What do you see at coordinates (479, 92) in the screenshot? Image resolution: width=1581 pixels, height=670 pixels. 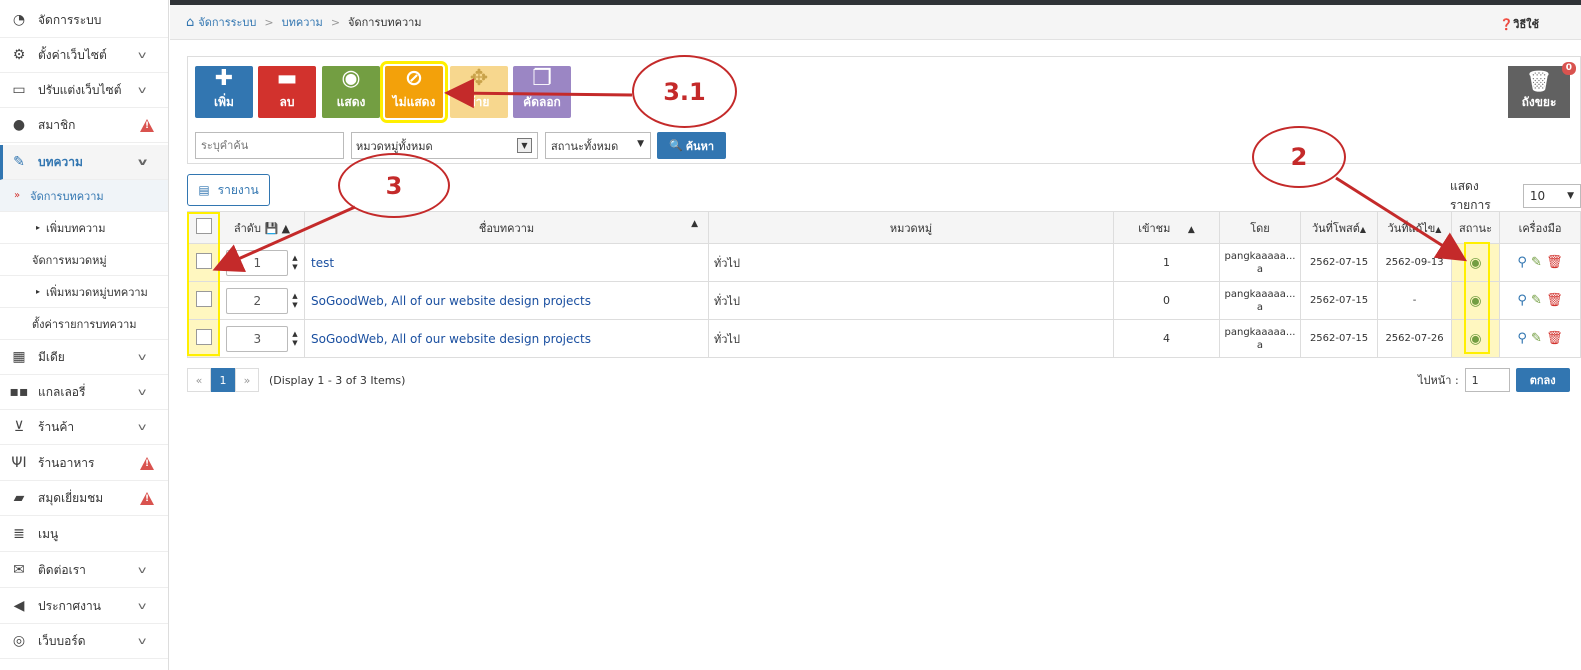 I see `move-button: ✥ ย้าย` at bounding box center [479, 92].